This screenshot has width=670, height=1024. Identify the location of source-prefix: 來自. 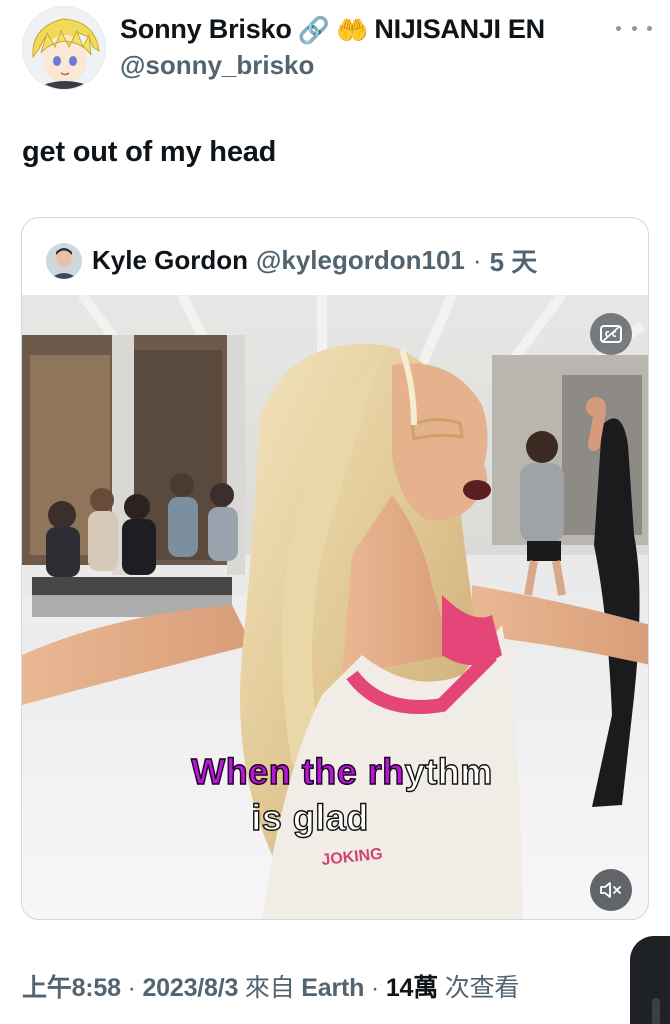
(270, 988).